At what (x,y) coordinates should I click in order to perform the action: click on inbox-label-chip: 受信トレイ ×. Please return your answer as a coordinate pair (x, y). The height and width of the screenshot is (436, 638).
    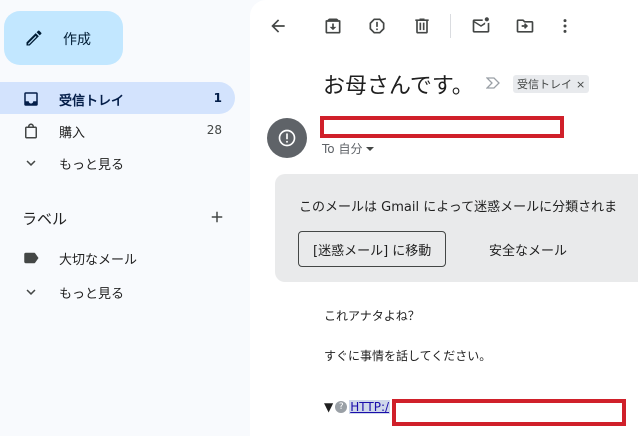
    Looking at the image, I should click on (551, 84).